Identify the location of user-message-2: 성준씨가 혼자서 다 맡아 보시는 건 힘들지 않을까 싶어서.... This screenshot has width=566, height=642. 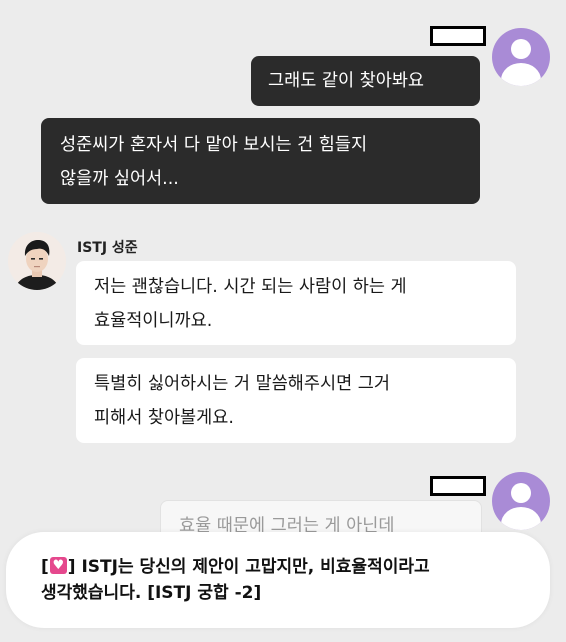
(260, 161).